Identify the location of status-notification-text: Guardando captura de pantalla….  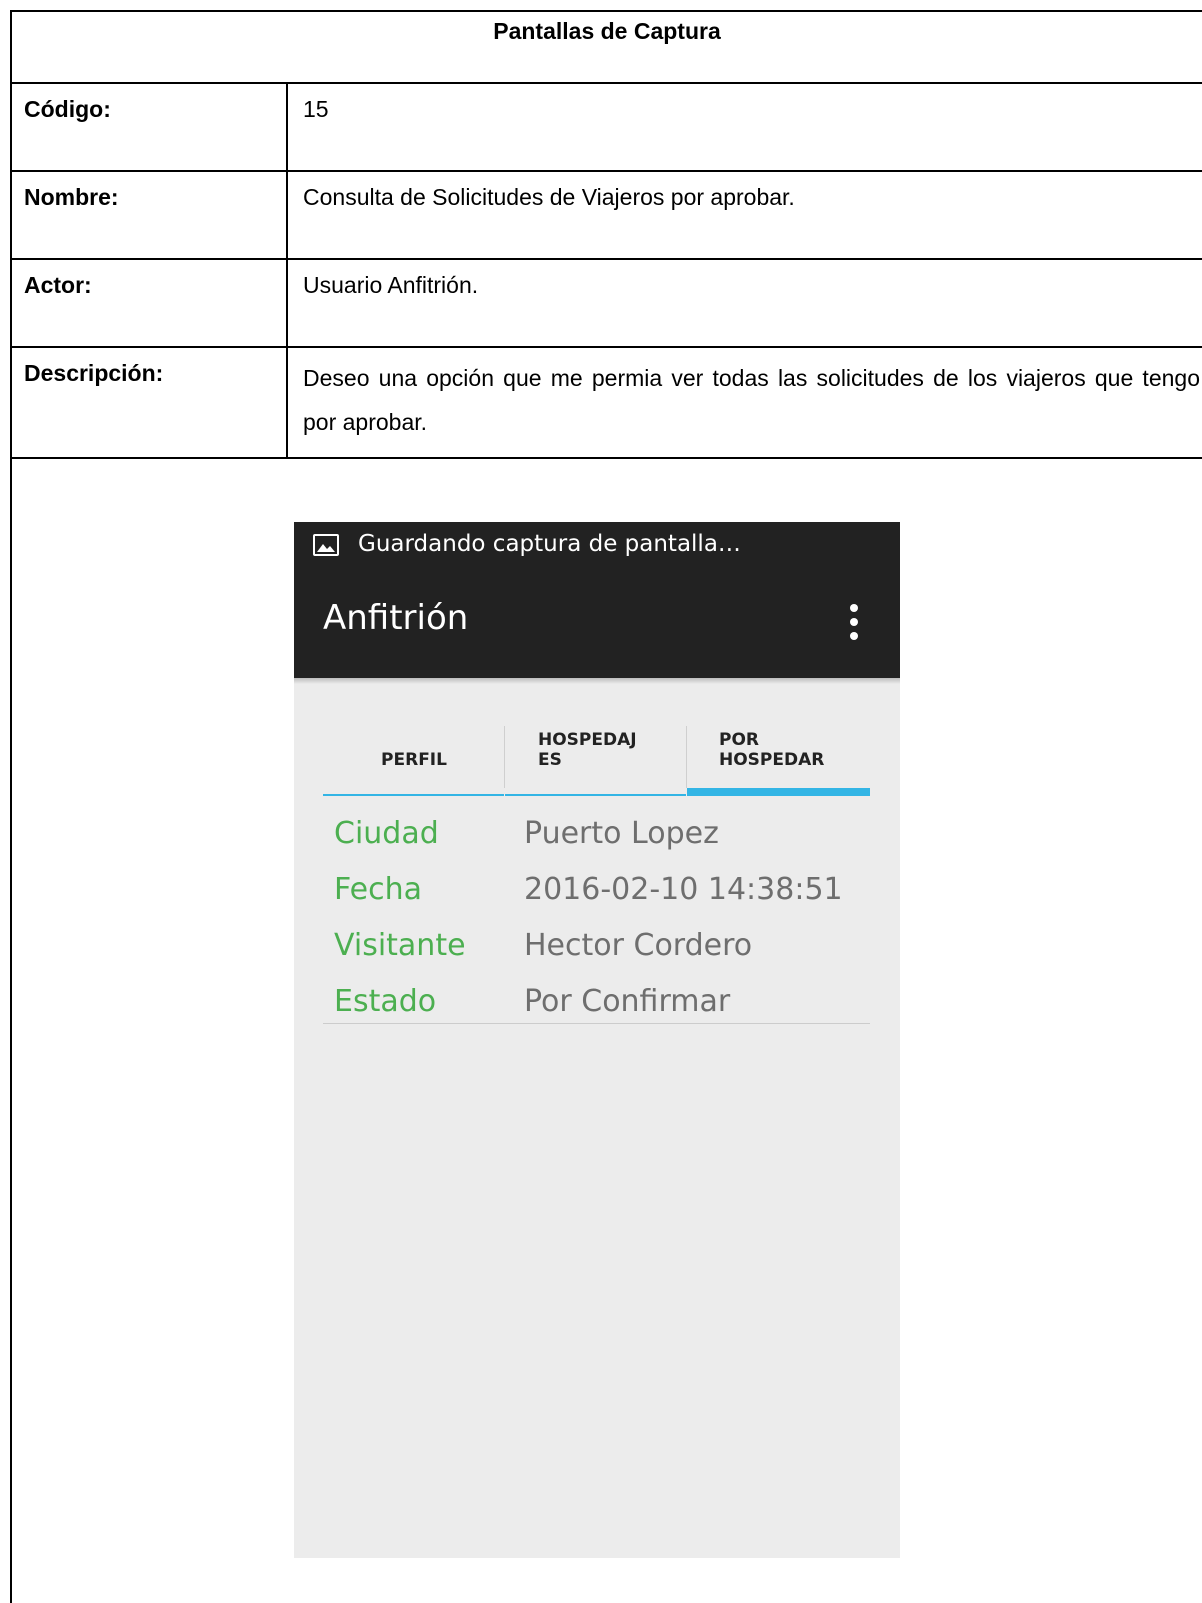
(549, 544).